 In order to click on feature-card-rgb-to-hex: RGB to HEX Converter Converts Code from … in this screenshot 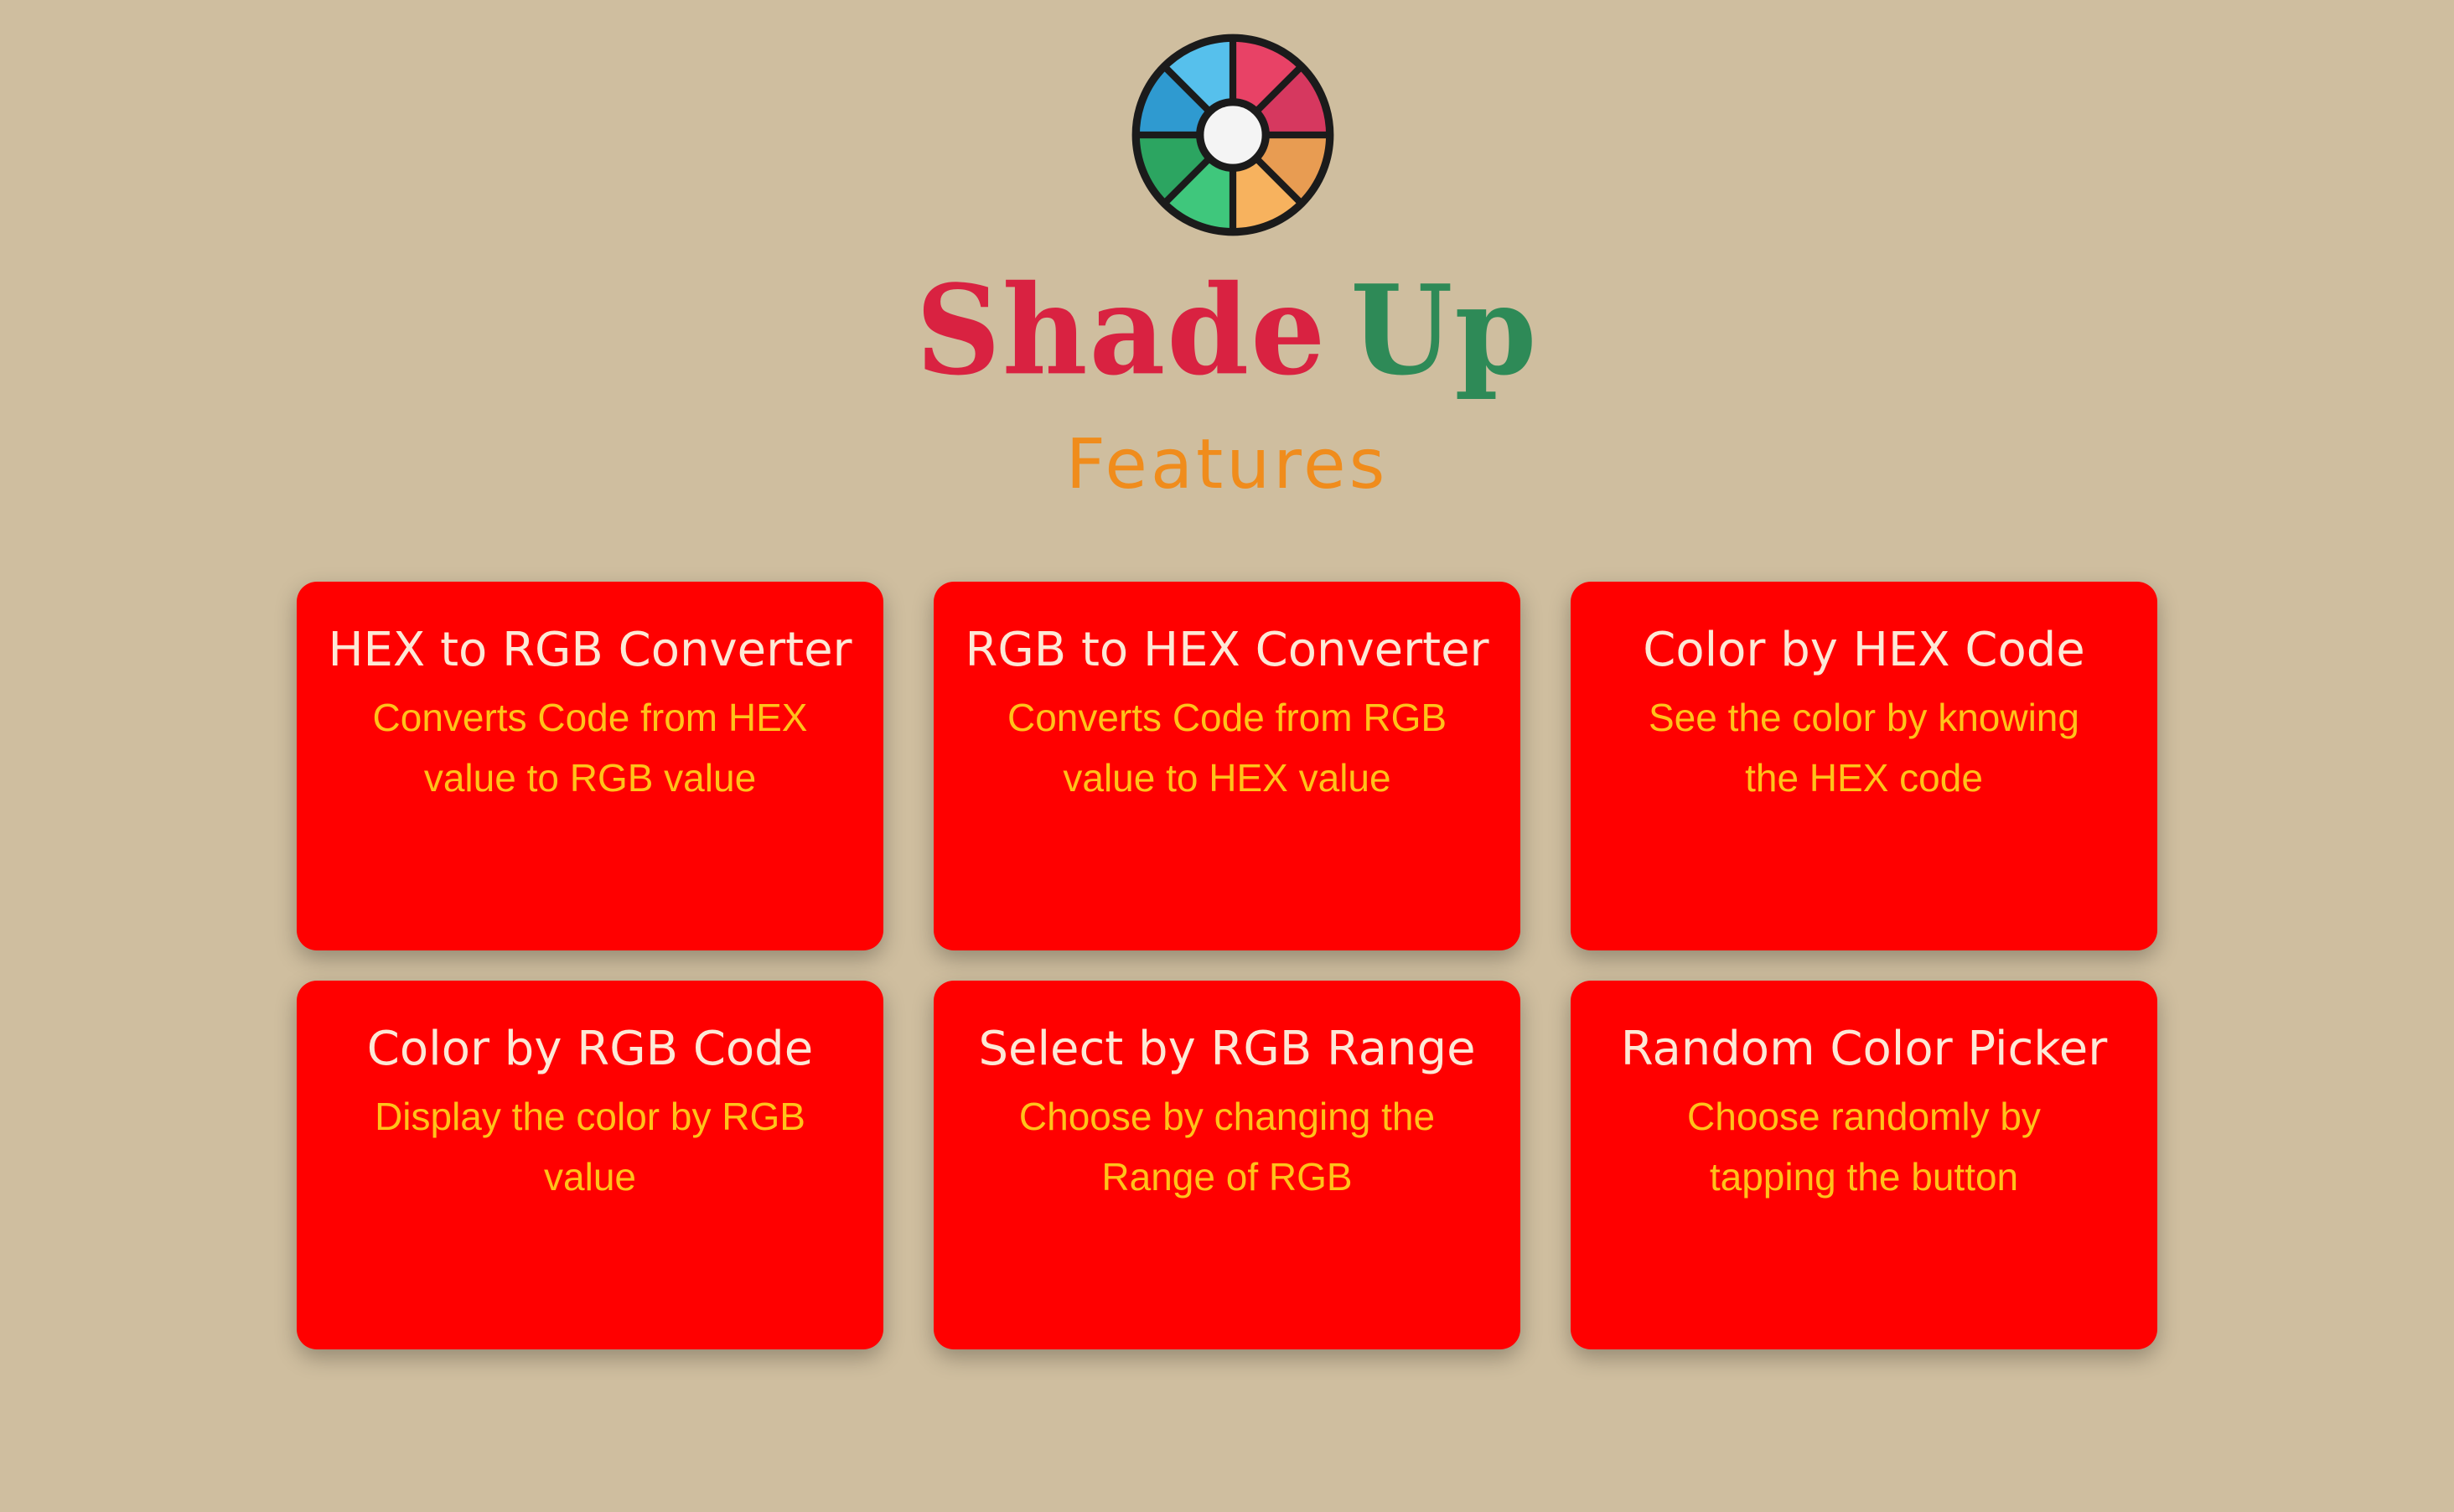, I will do `click(1227, 766)`.